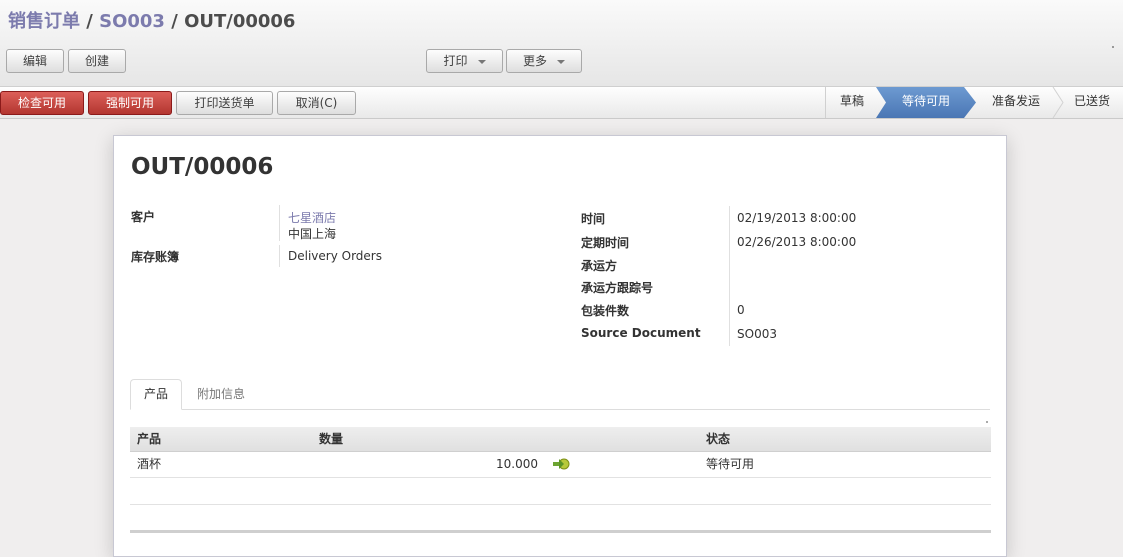  Describe the element at coordinates (797, 242) in the screenshot. I see `scheduled-date-value: 02/26/2013 8:00:00` at that location.